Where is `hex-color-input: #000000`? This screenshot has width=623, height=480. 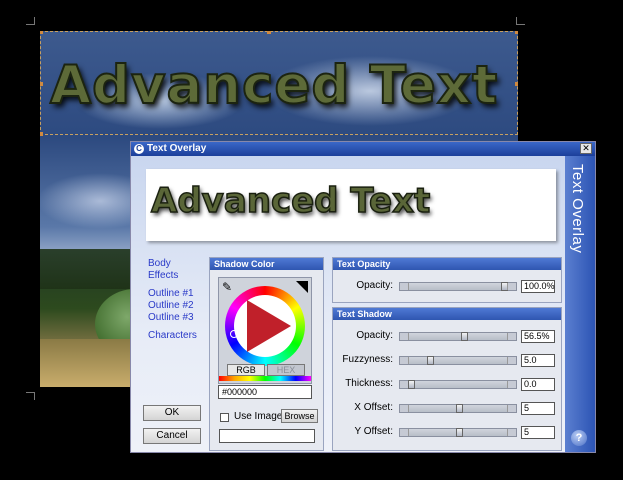
hex-color-input: #000000 is located at coordinates (265, 392).